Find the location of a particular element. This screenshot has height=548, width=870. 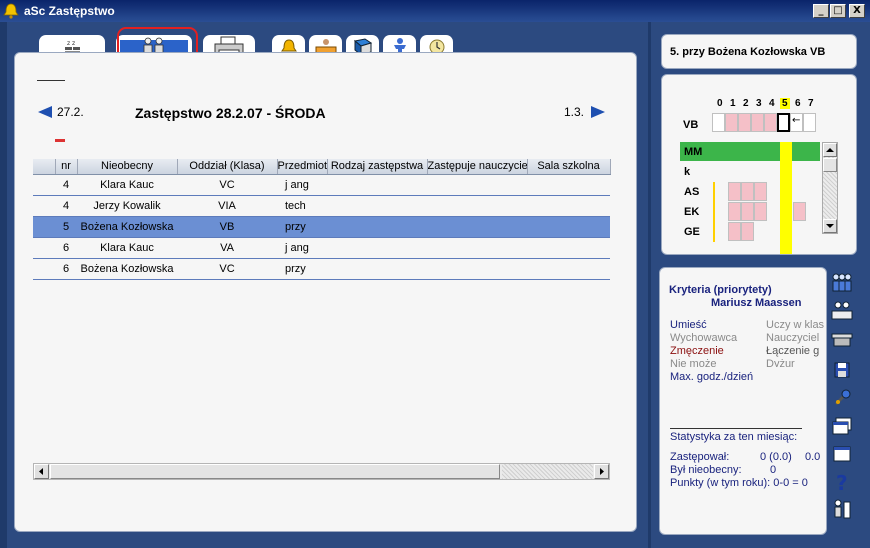

criteria-laczenie: Łączenie g is located at coordinates (792, 351).